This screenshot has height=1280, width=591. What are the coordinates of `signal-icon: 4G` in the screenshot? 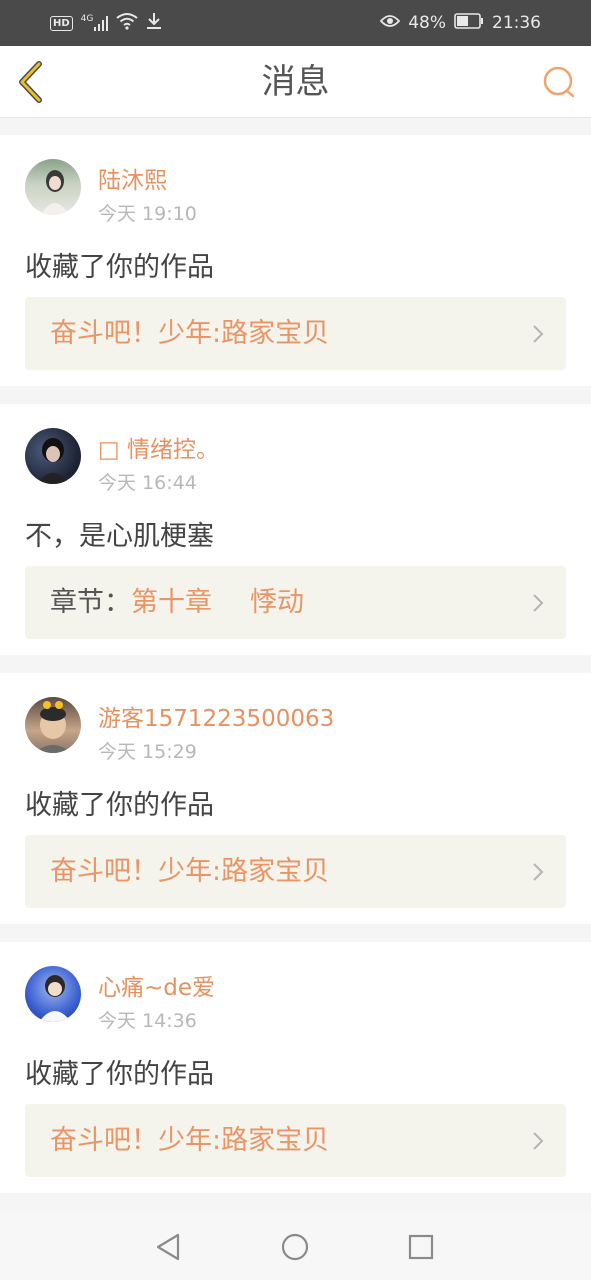 It's located at (95, 23).